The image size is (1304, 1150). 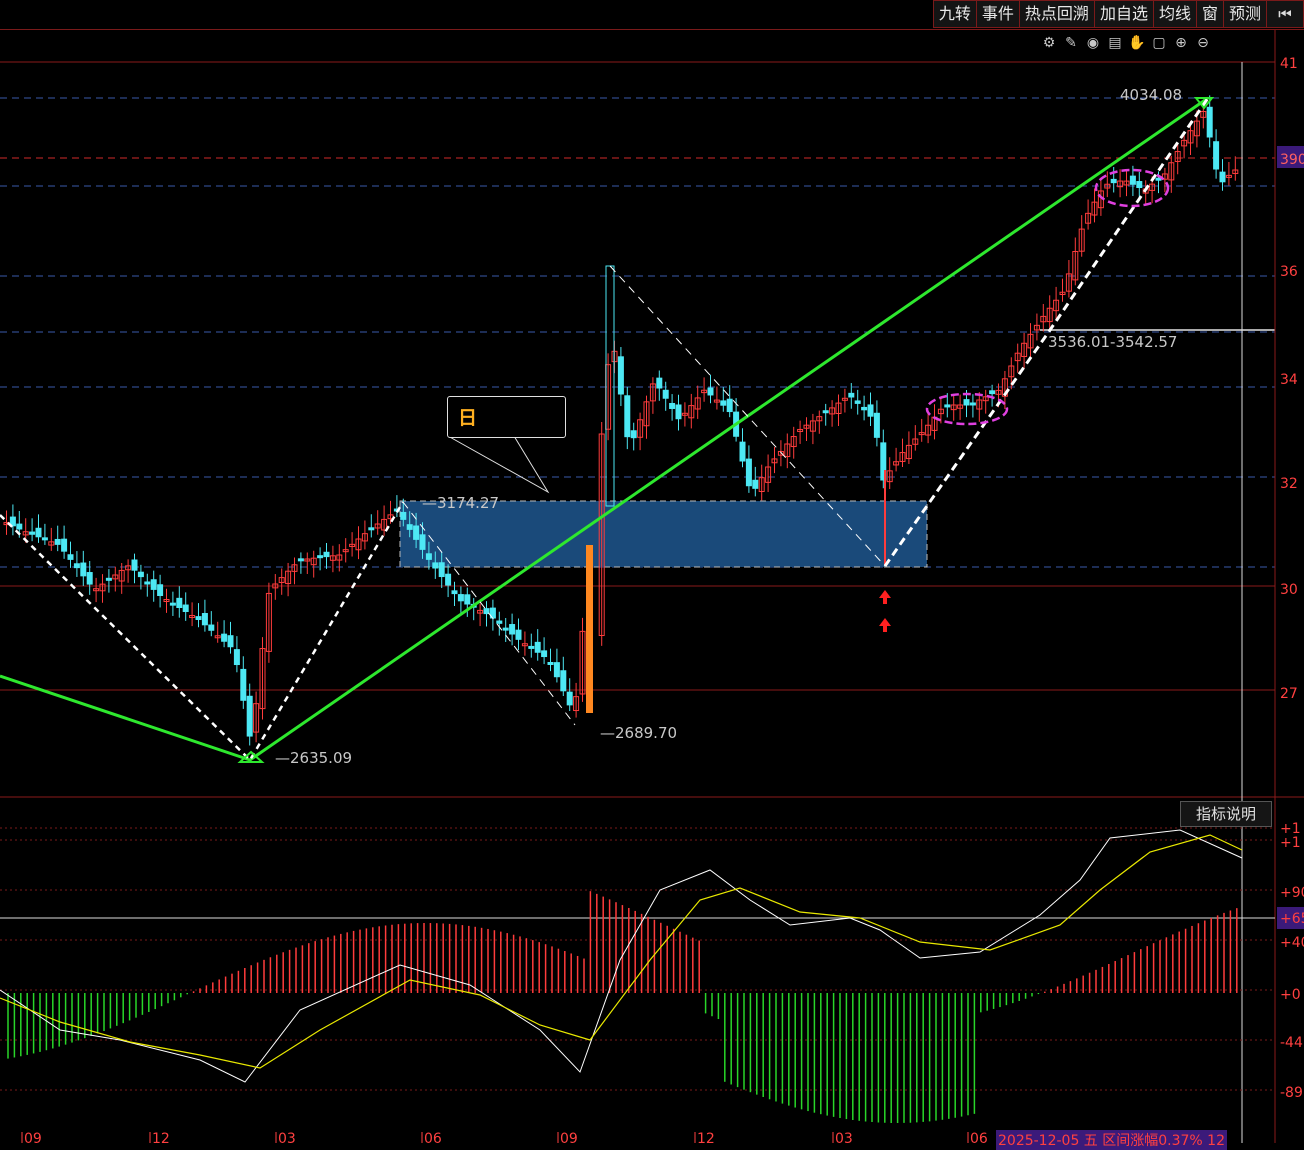 What do you see at coordinates (506, 417) in the screenshot?
I see `period-callout: 日` at bounding box center [506, 417].